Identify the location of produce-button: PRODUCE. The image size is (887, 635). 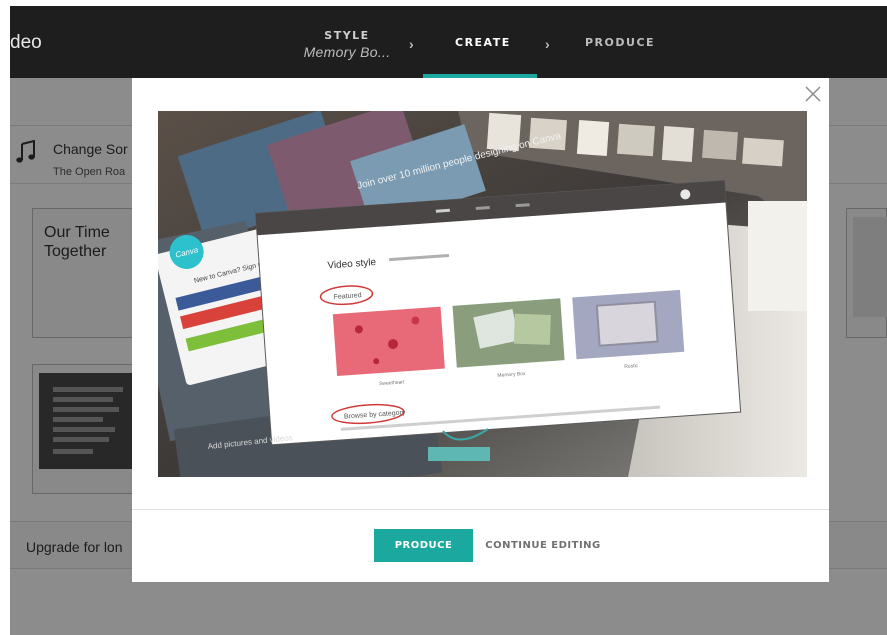
(423, 545).